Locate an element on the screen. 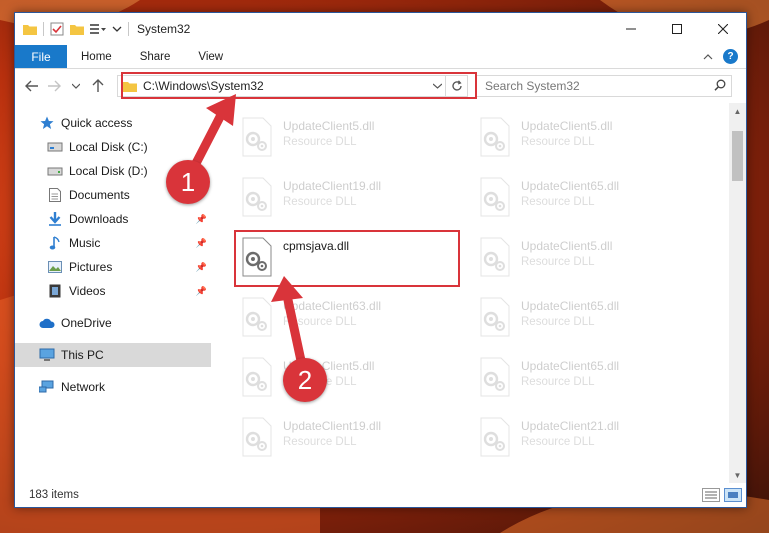 The image size is (769, 533). new-folder-icon is located at coordinates (77, 29).